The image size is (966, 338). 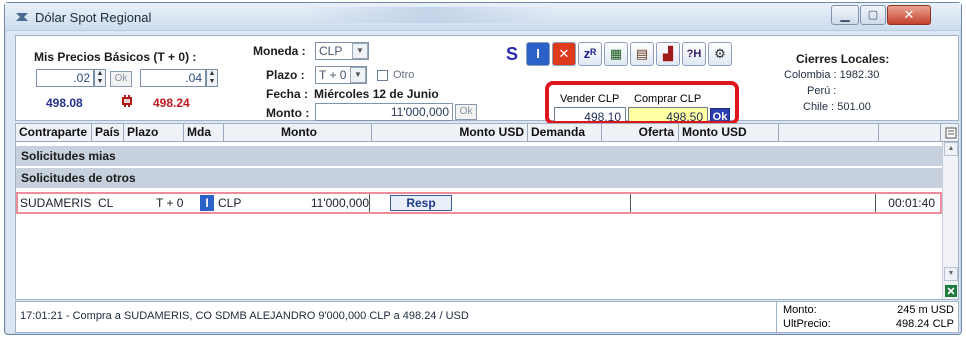 I want to click on tool-cancel-button: ✕, so click(x=564, y=54).